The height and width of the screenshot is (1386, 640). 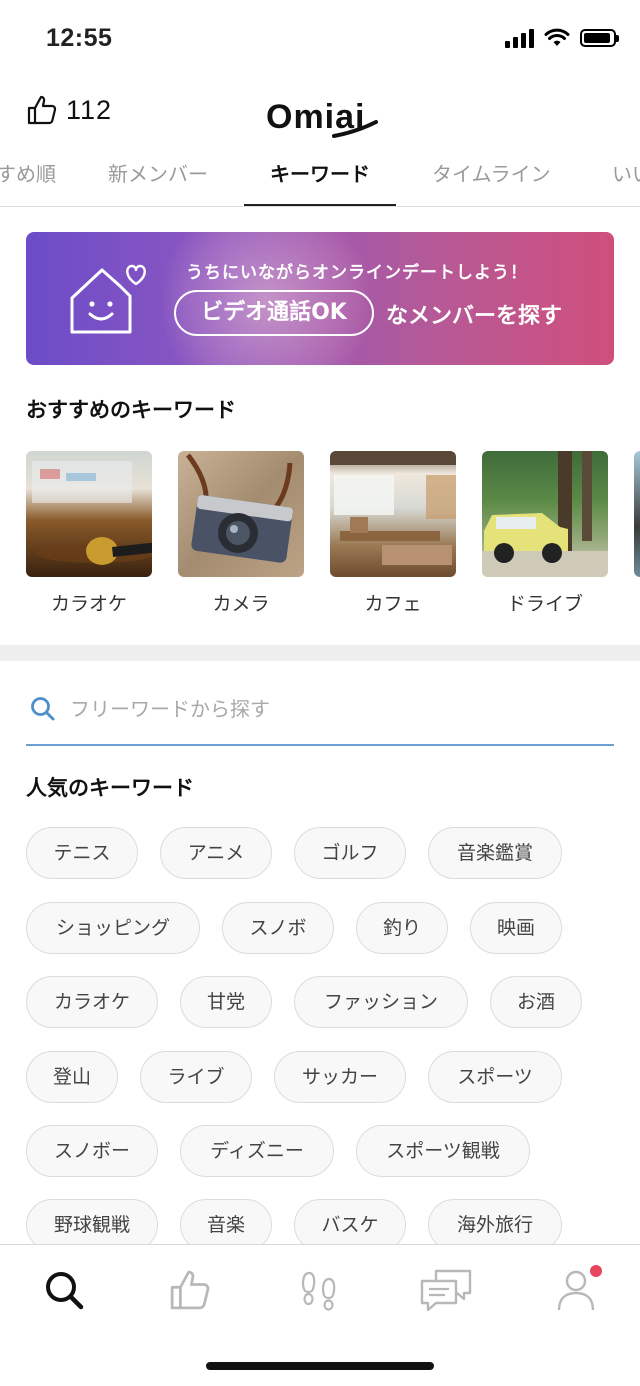 I want to click on video-call-banner: うちにいながらオンラインデートしよう！ ビデオ通話OK なメンバーを探す, so click(x=320, y=298).